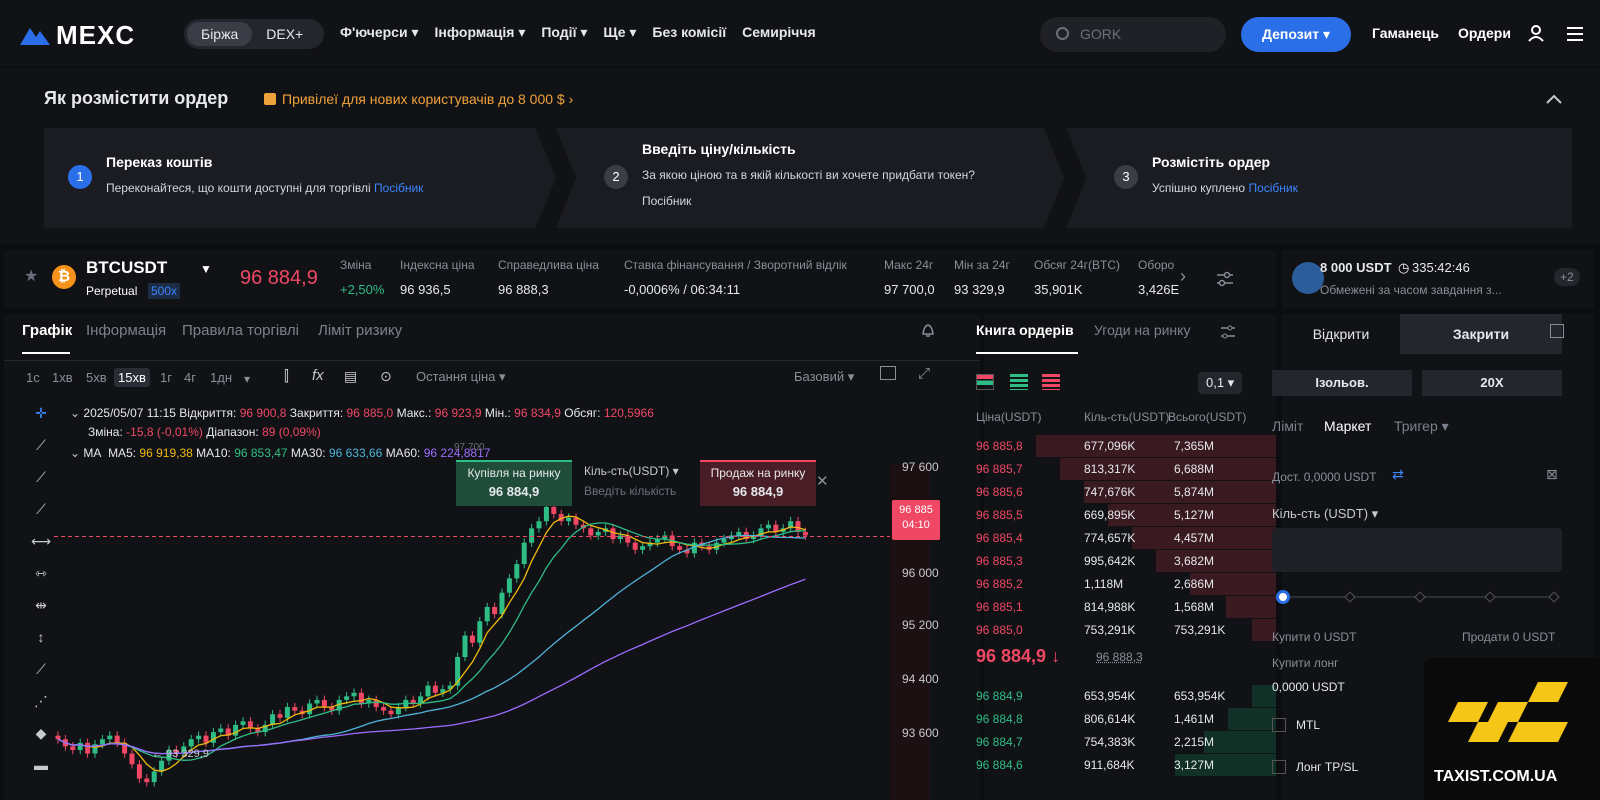 This screenshot has width=1600, height=800. Describe the element at coordinates (41, 733) in the screenshot. I see `eraser-tool-icon: ◆` at that location.